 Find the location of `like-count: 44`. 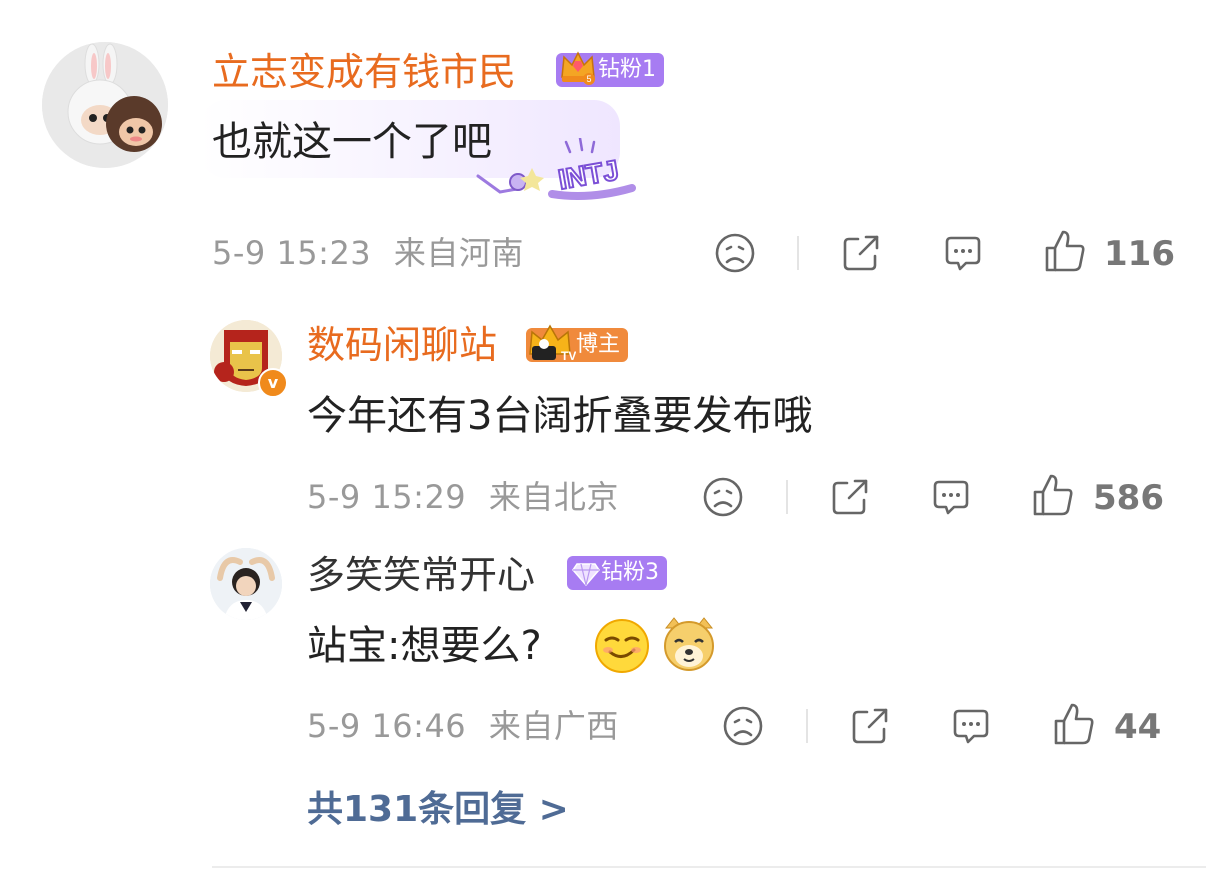

like-count: 44 is located at coordinates (1138, 727).